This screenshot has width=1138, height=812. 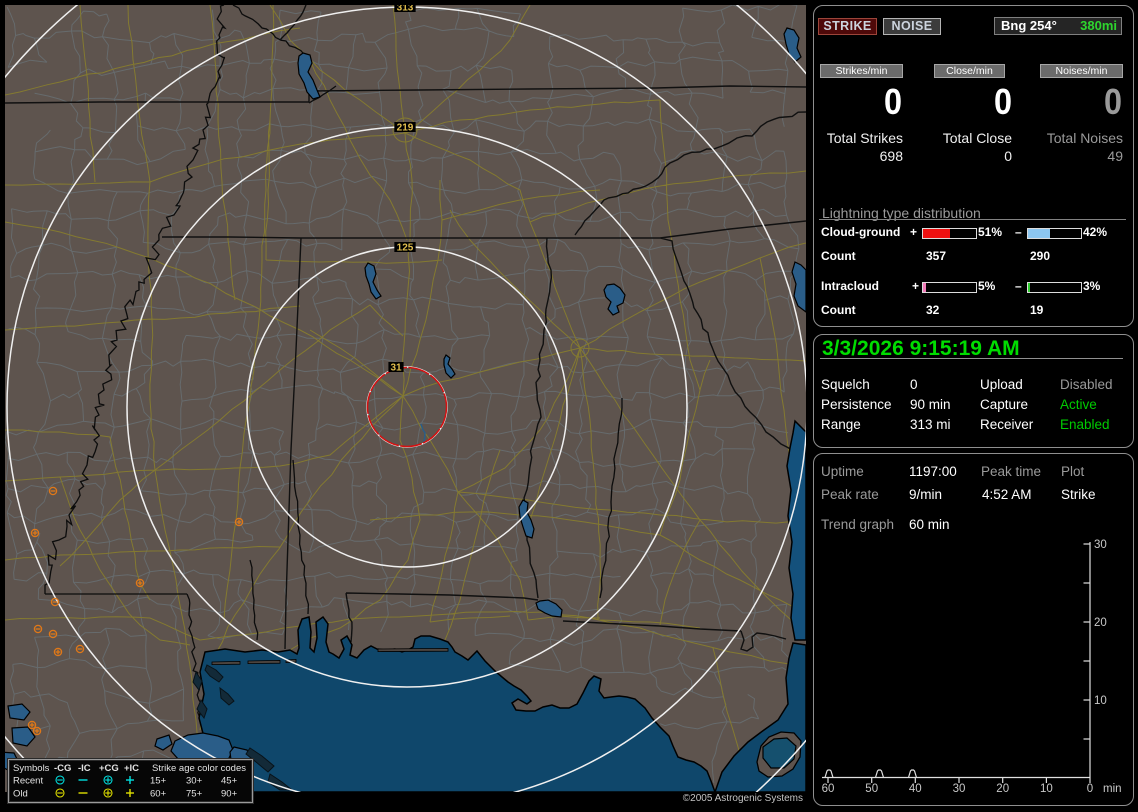 I want to click on svg-text: 0, so click(x=1090, y=789).